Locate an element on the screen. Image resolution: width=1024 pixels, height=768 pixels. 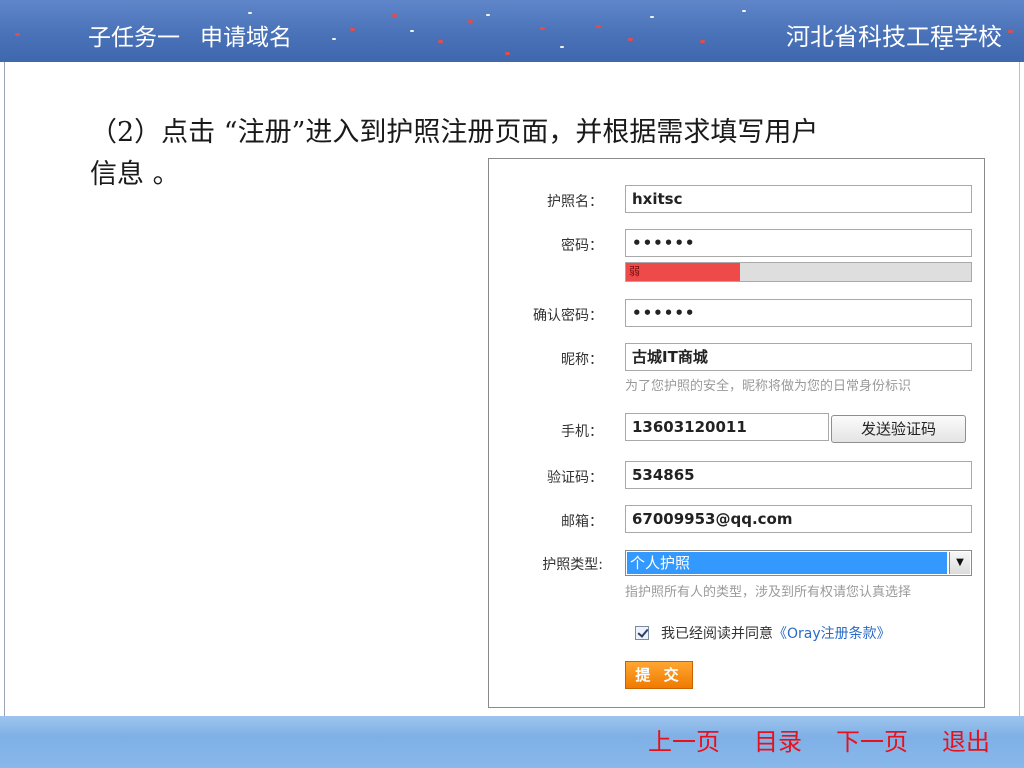
nickname-label: 昵称： is located at coordinates (582, 360).